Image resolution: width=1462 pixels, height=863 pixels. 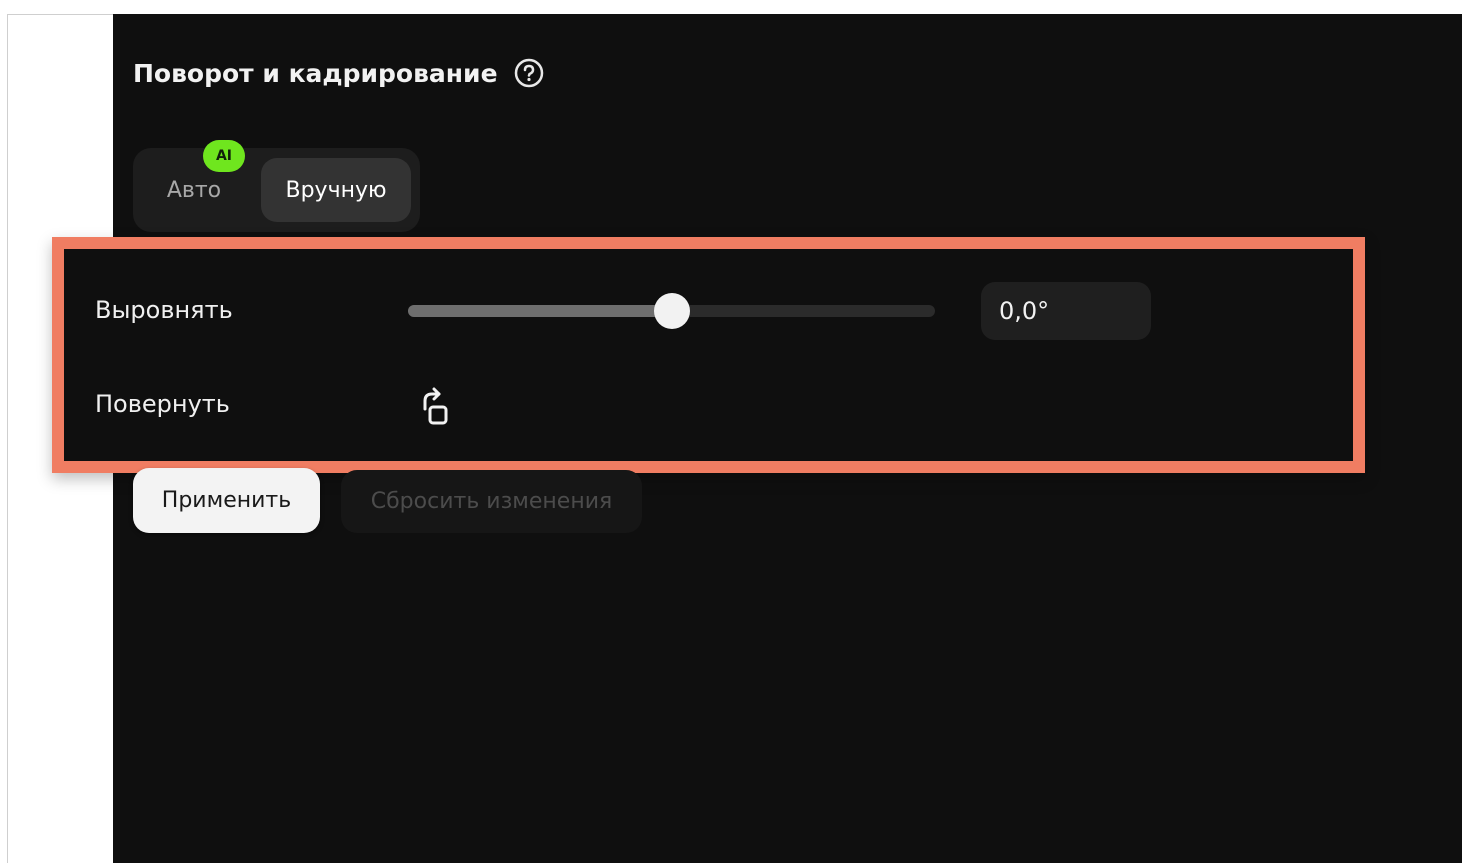 I want to click on mode-manual-tab: Вручную, so click(x=336, y=190).